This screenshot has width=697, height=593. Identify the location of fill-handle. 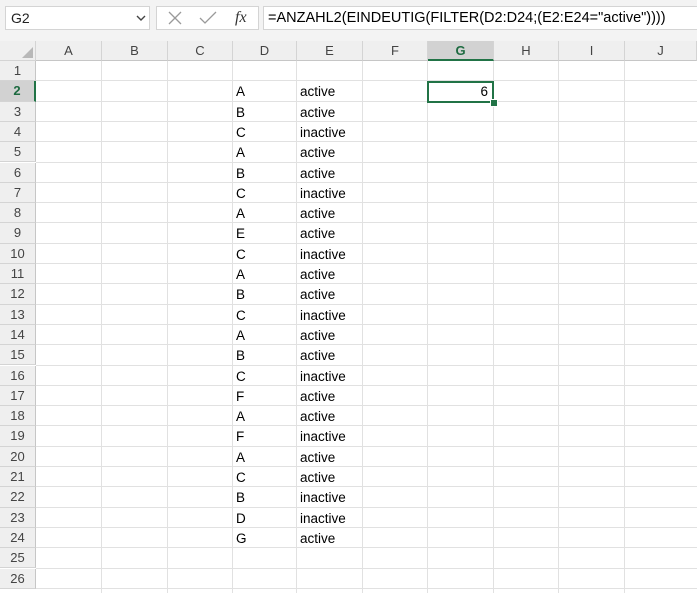
(494, 103).